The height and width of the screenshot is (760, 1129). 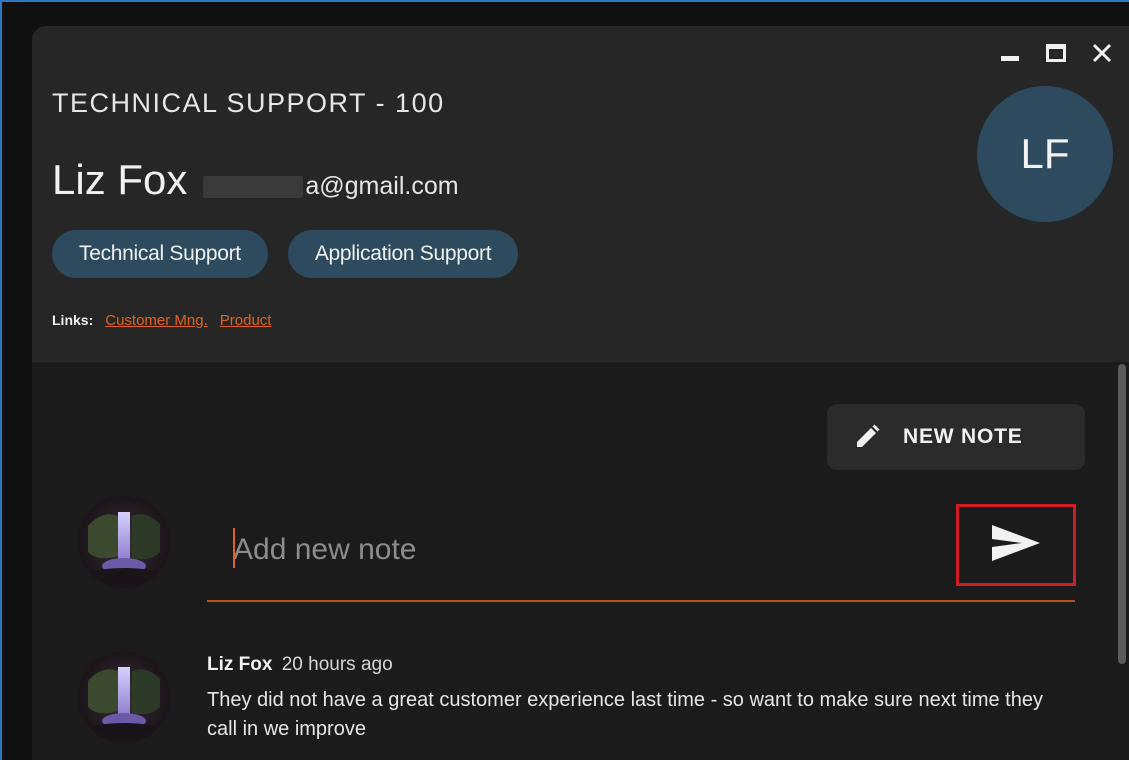 I want to click on contact-email: a@gmail.com, so click(x=331, y=186).